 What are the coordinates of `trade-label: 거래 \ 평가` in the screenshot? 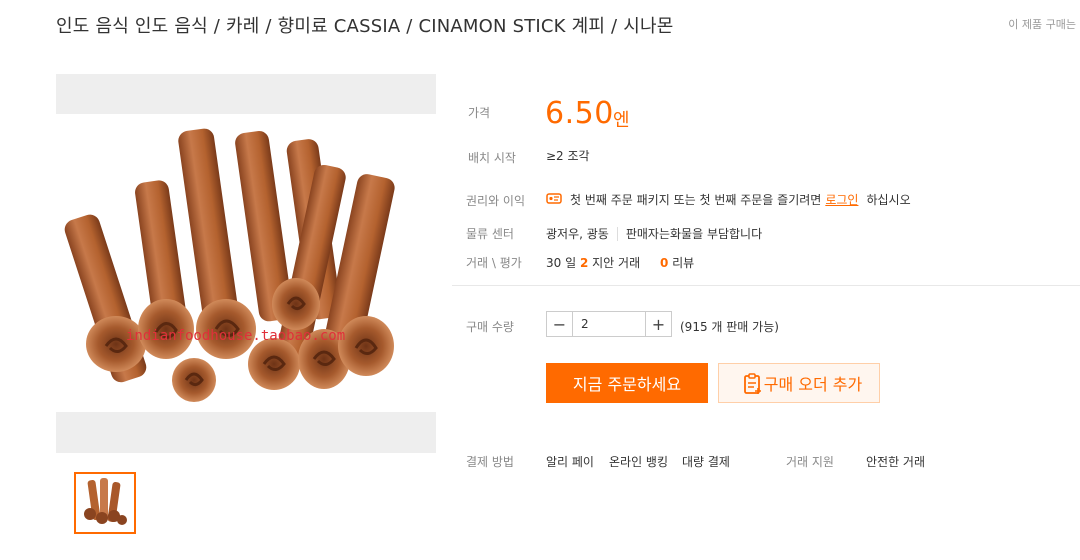 It's located at (494, 263).